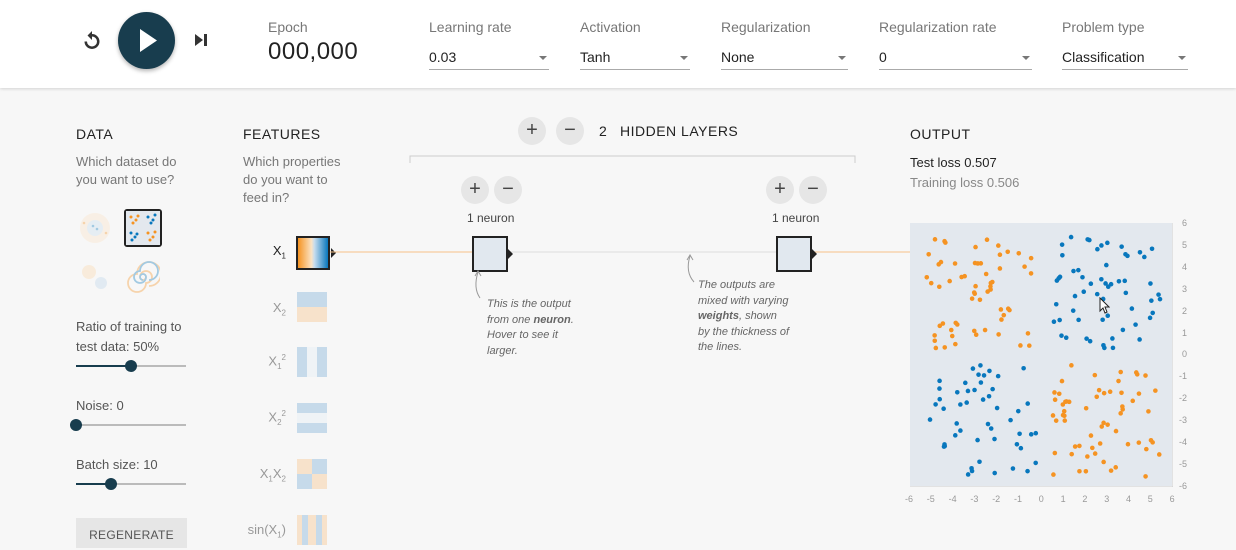  What do you see at coordinates (312, 307) in the screenshot?
I see `feature-x2-box` at bounding box center [312, 307].